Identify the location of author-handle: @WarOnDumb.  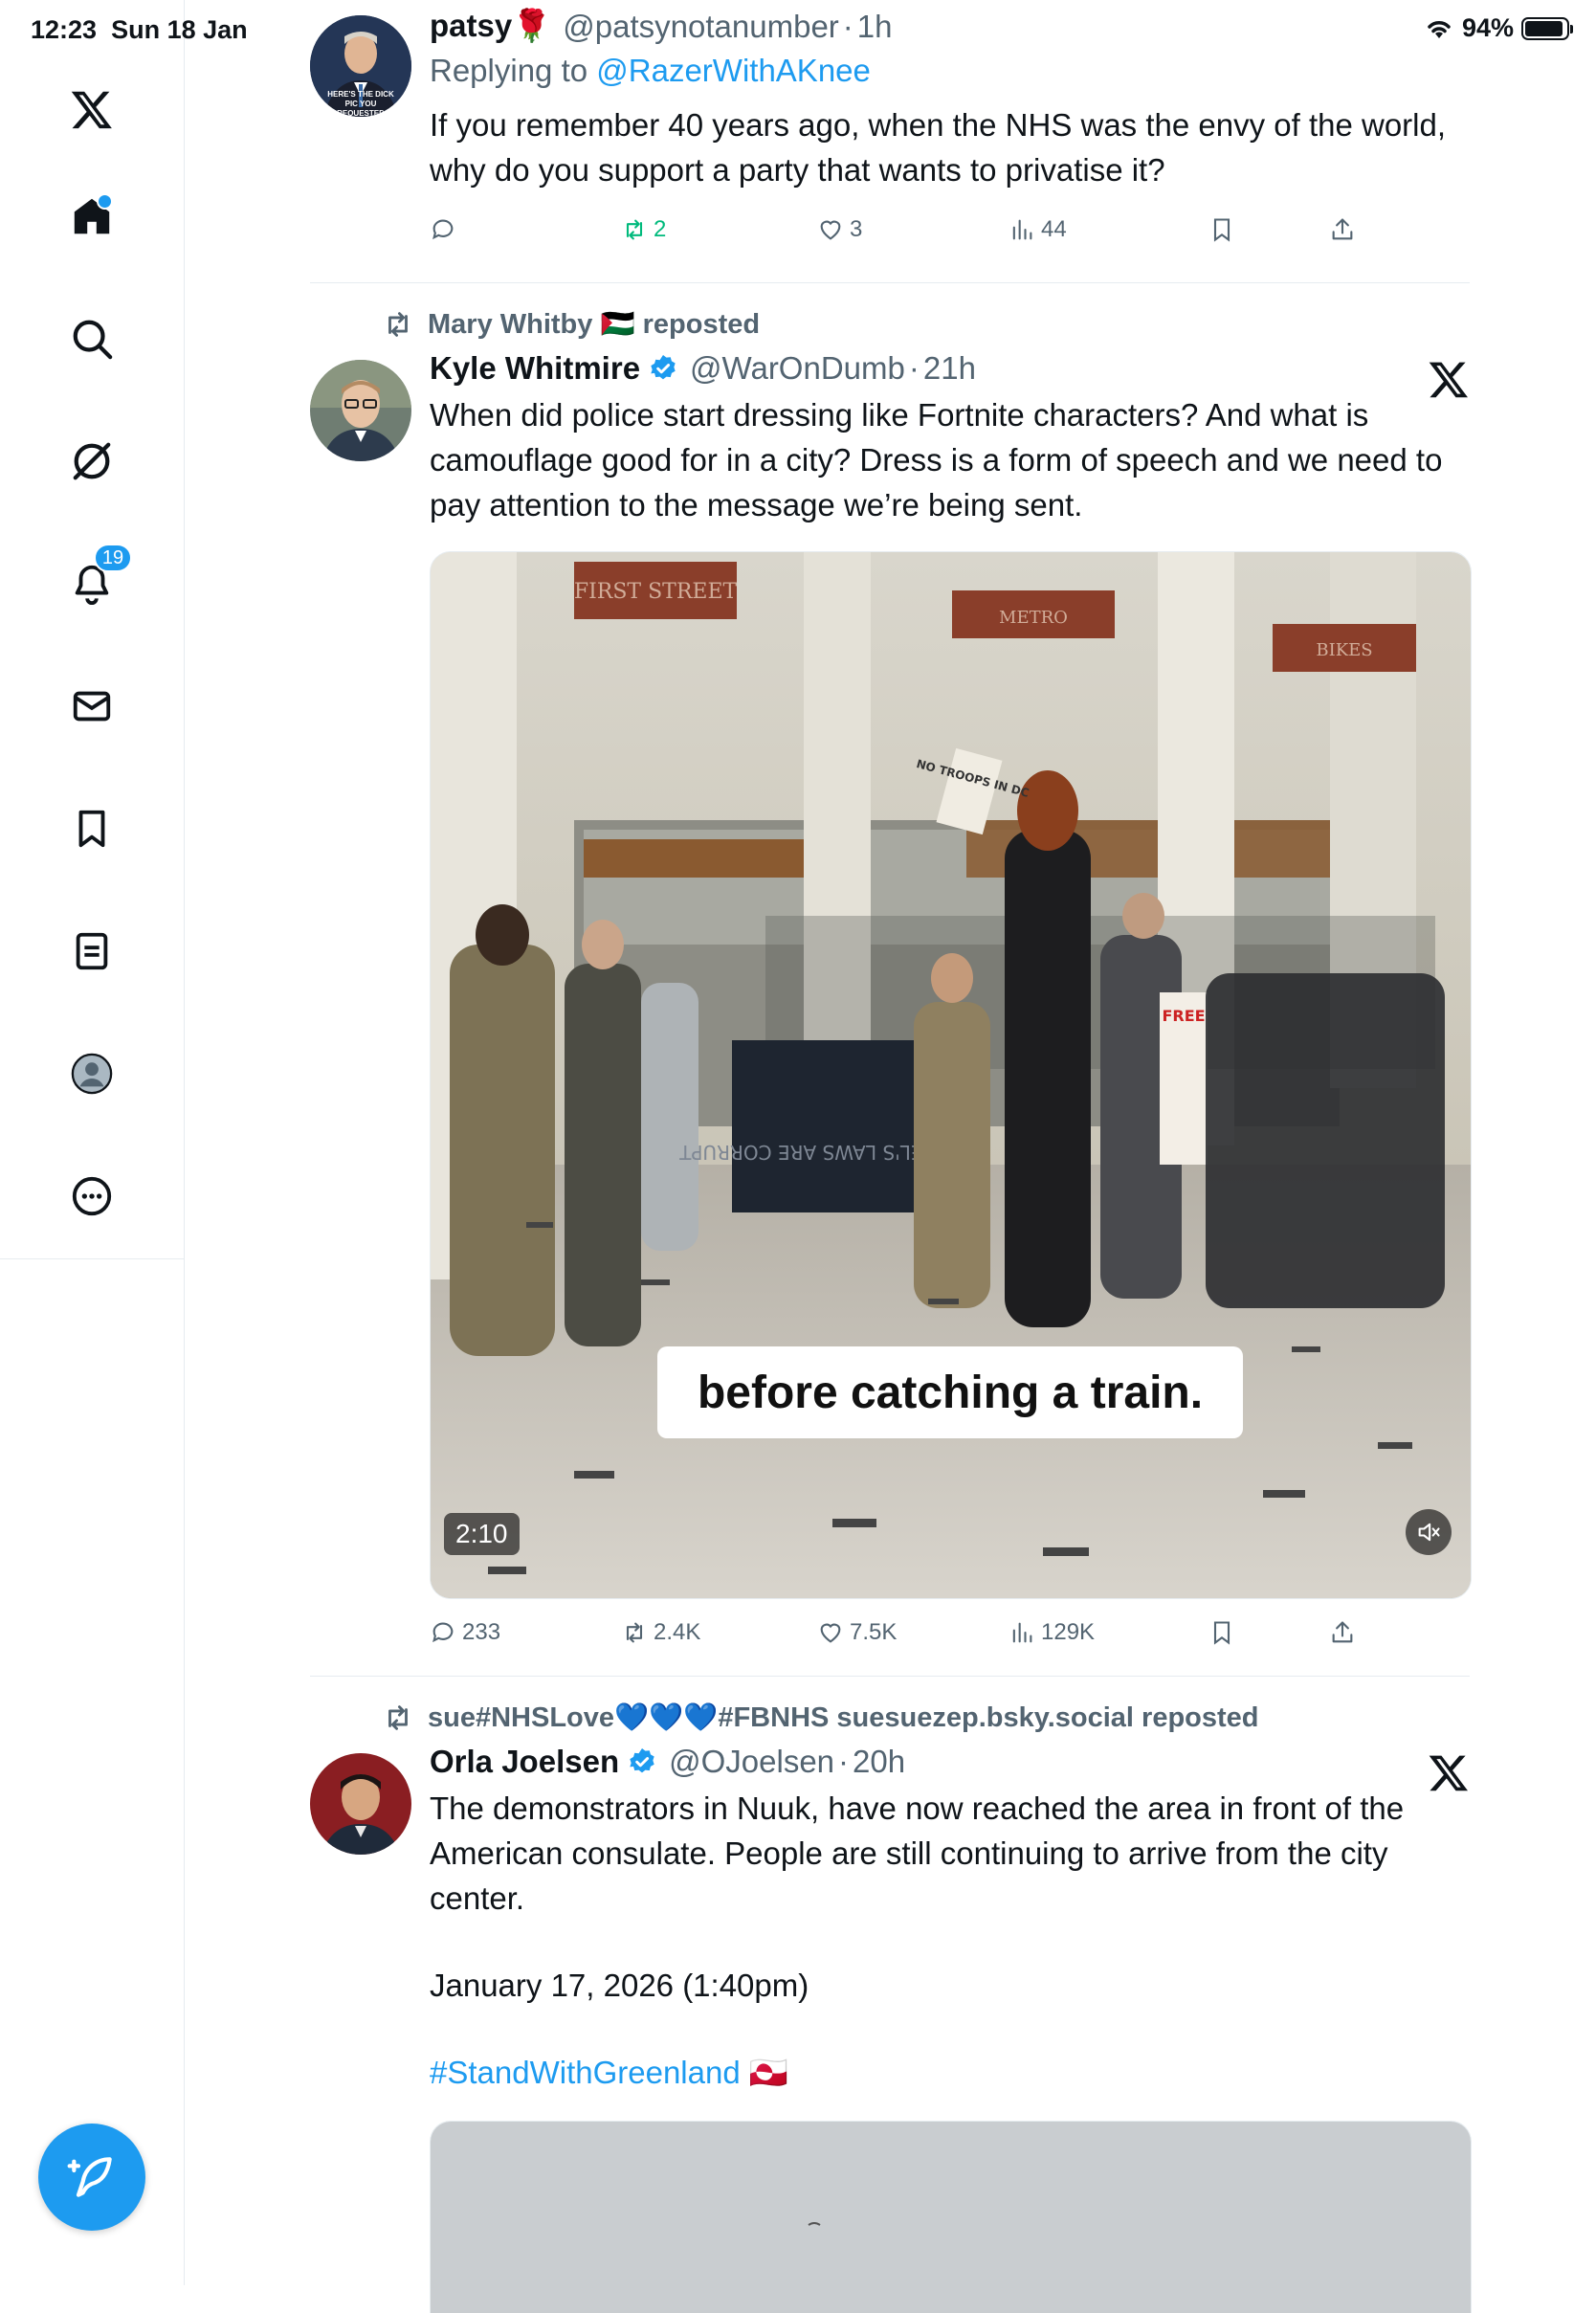
(798, 368).